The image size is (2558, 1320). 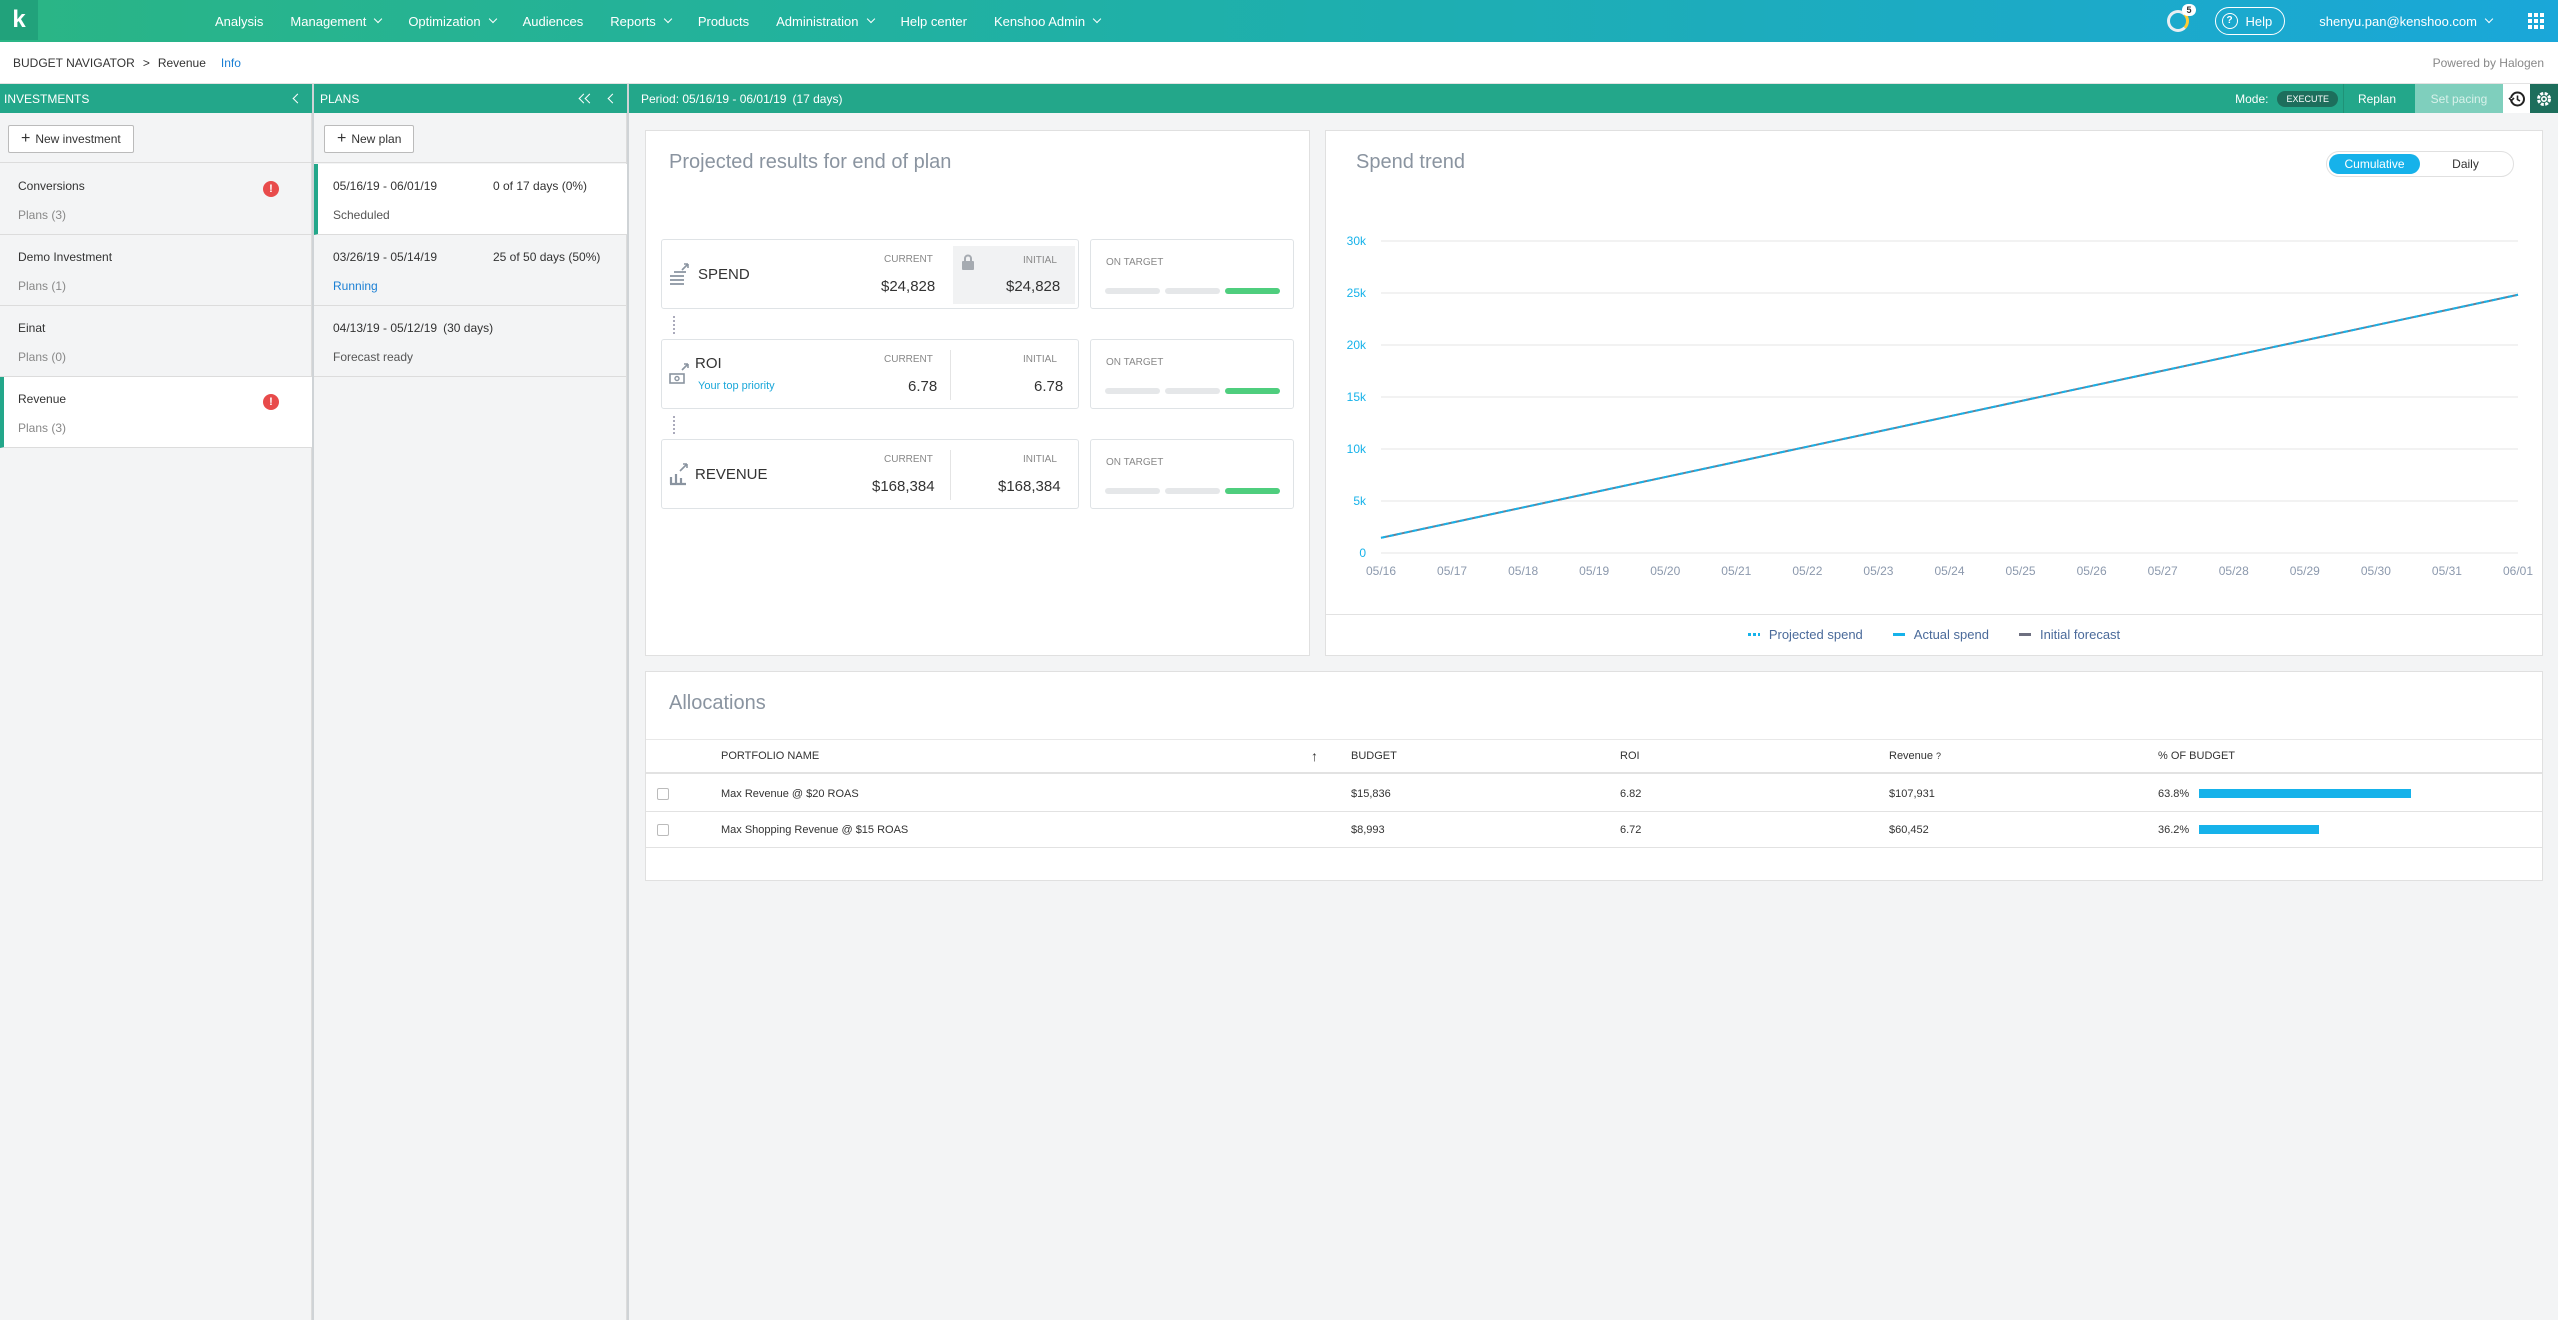 I want to click on nav-kenshoo-admin: Kenshoo Admin, so click(x=1047, y=21).